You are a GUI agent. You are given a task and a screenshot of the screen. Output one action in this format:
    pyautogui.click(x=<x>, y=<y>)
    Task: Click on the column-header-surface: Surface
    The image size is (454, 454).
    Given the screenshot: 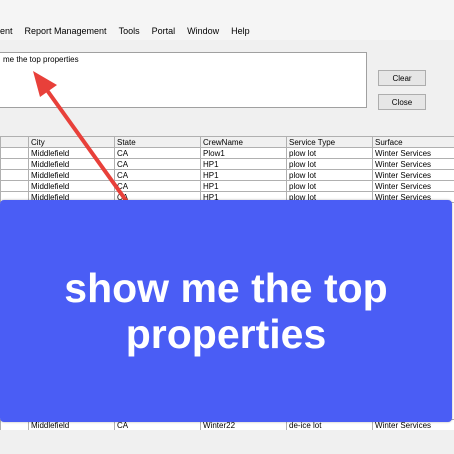 What is the action you would take?
    pyautogui.click(x=413, y=142)
    